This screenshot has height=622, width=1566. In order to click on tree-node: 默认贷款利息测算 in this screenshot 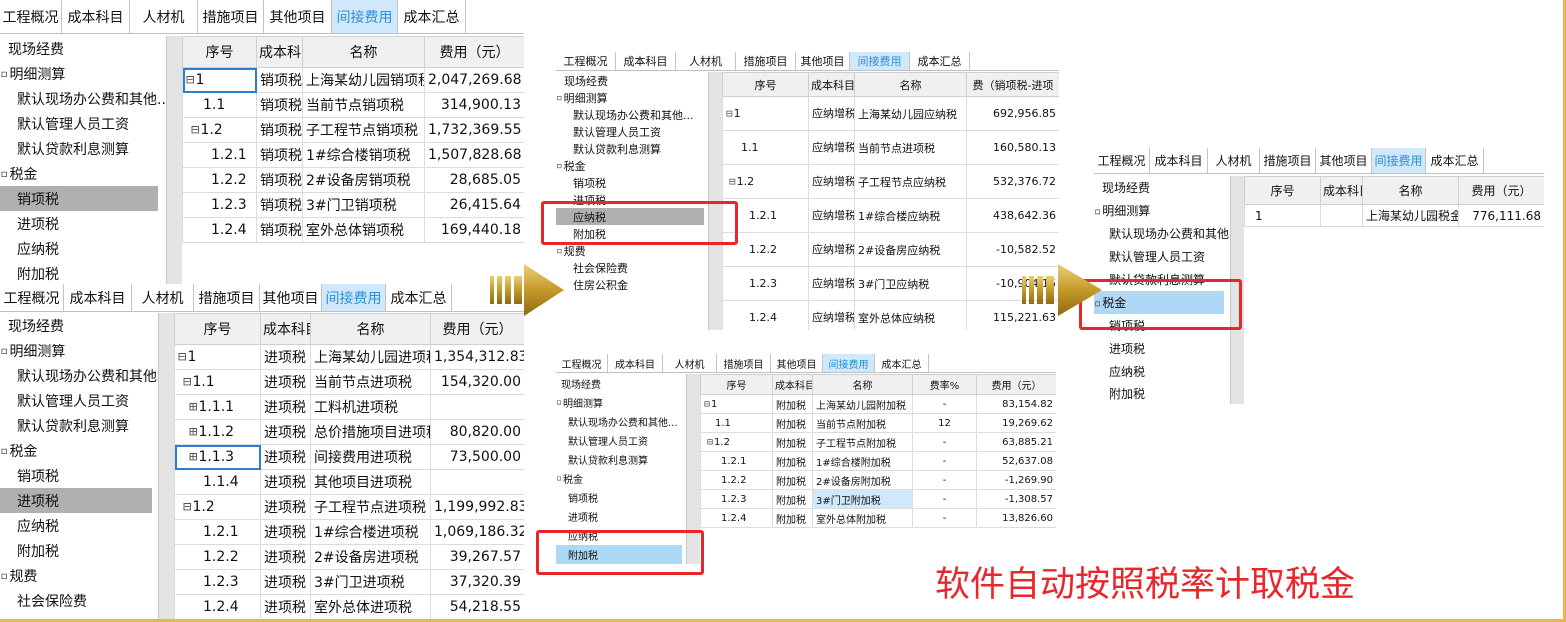, I will do `click(630, 148)`.